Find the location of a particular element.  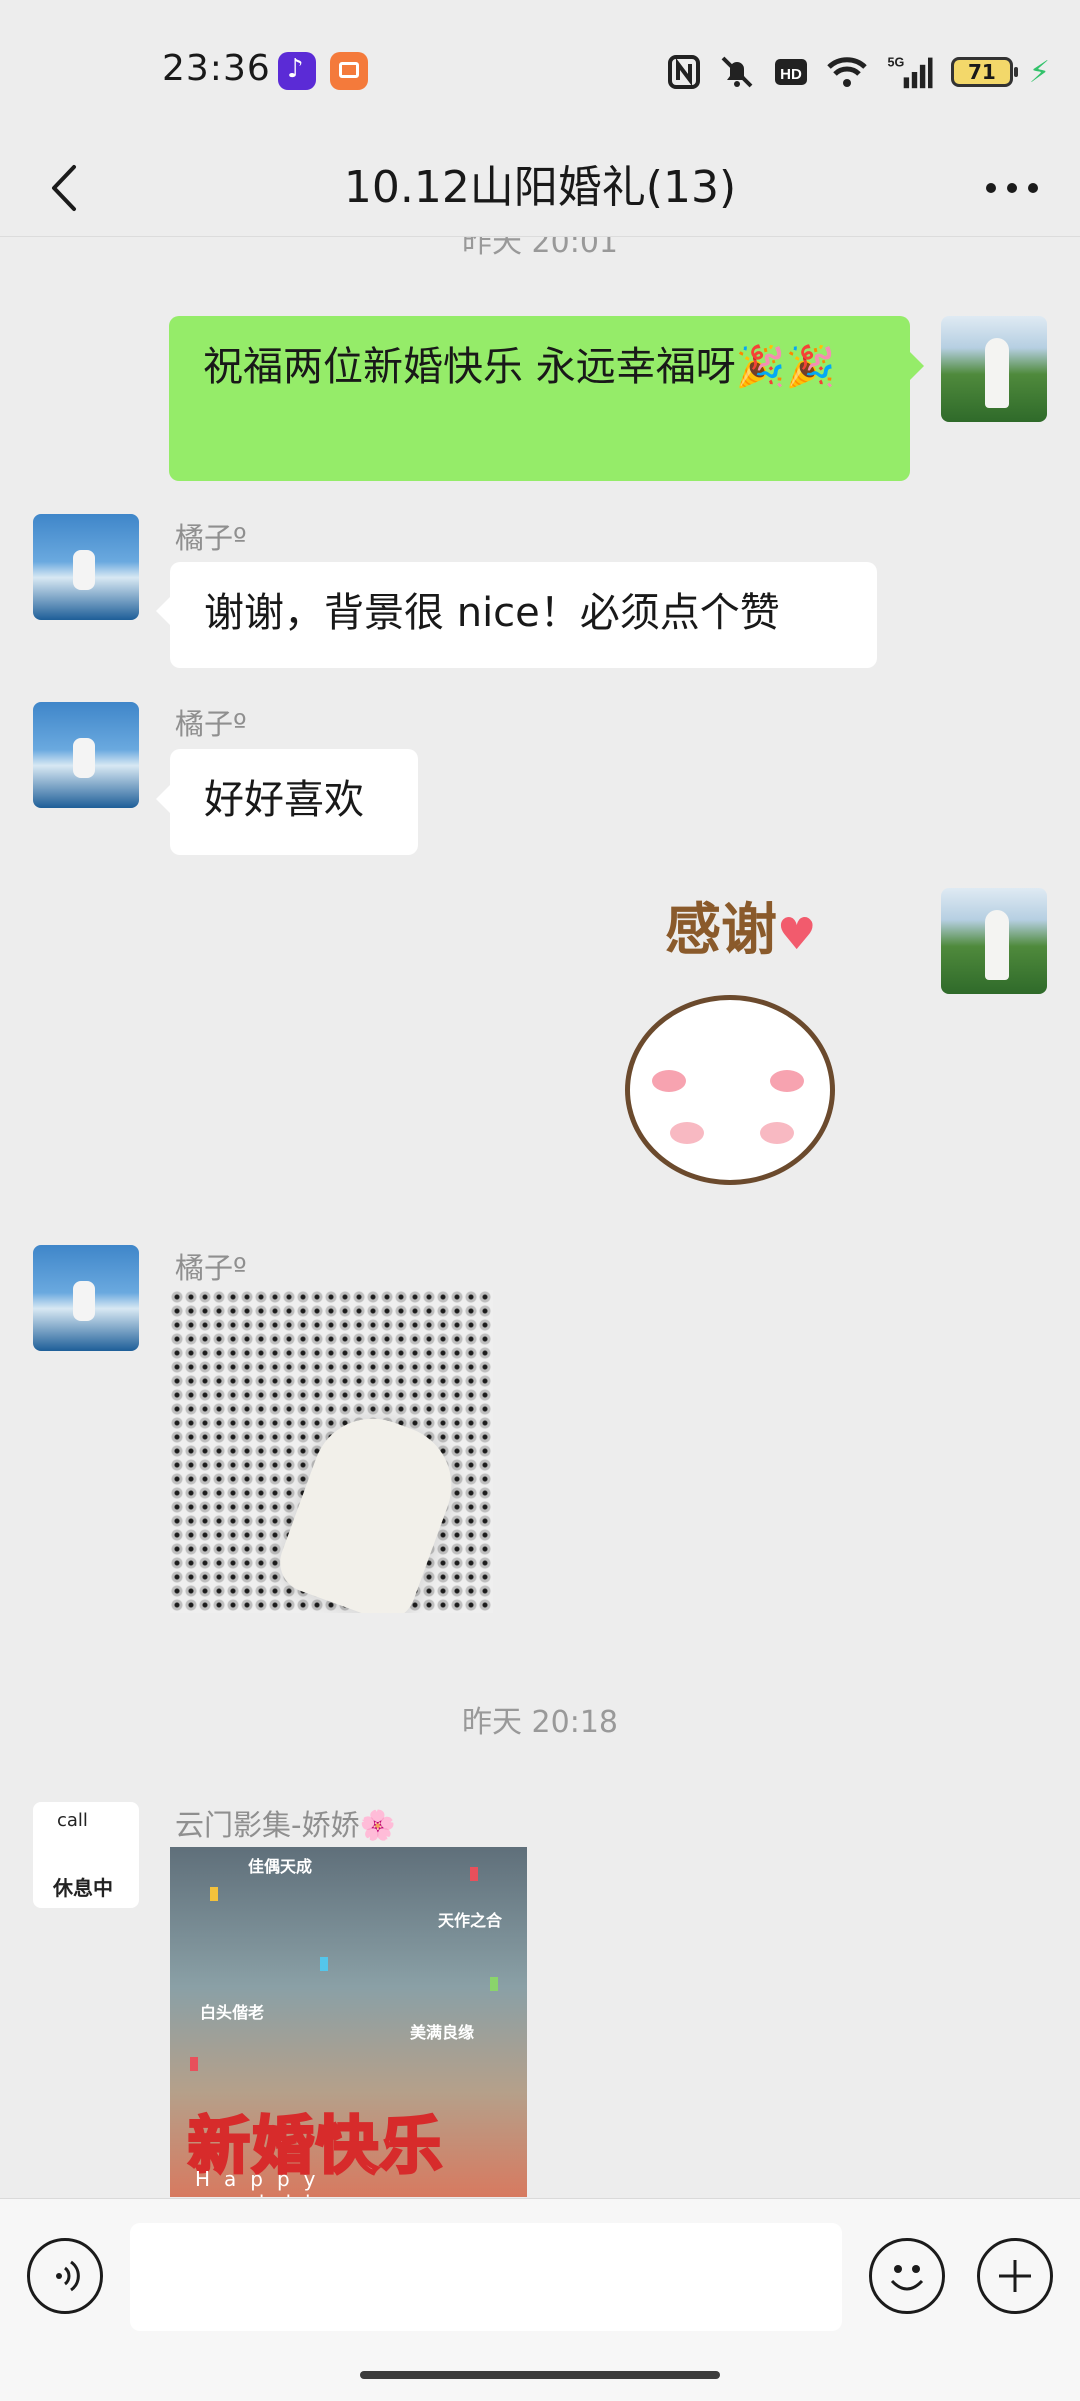

message-bubble-incoming: 谢谢，背景很 nice！必须点个赞 is located at coordinates (523, 615).